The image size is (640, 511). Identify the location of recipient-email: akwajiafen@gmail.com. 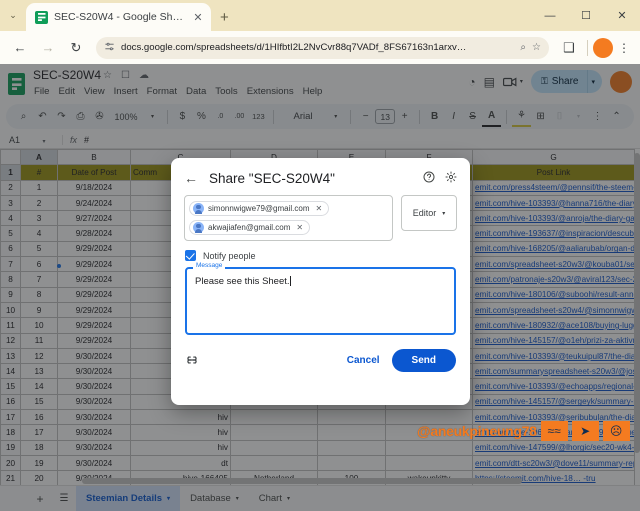
(249, 227).